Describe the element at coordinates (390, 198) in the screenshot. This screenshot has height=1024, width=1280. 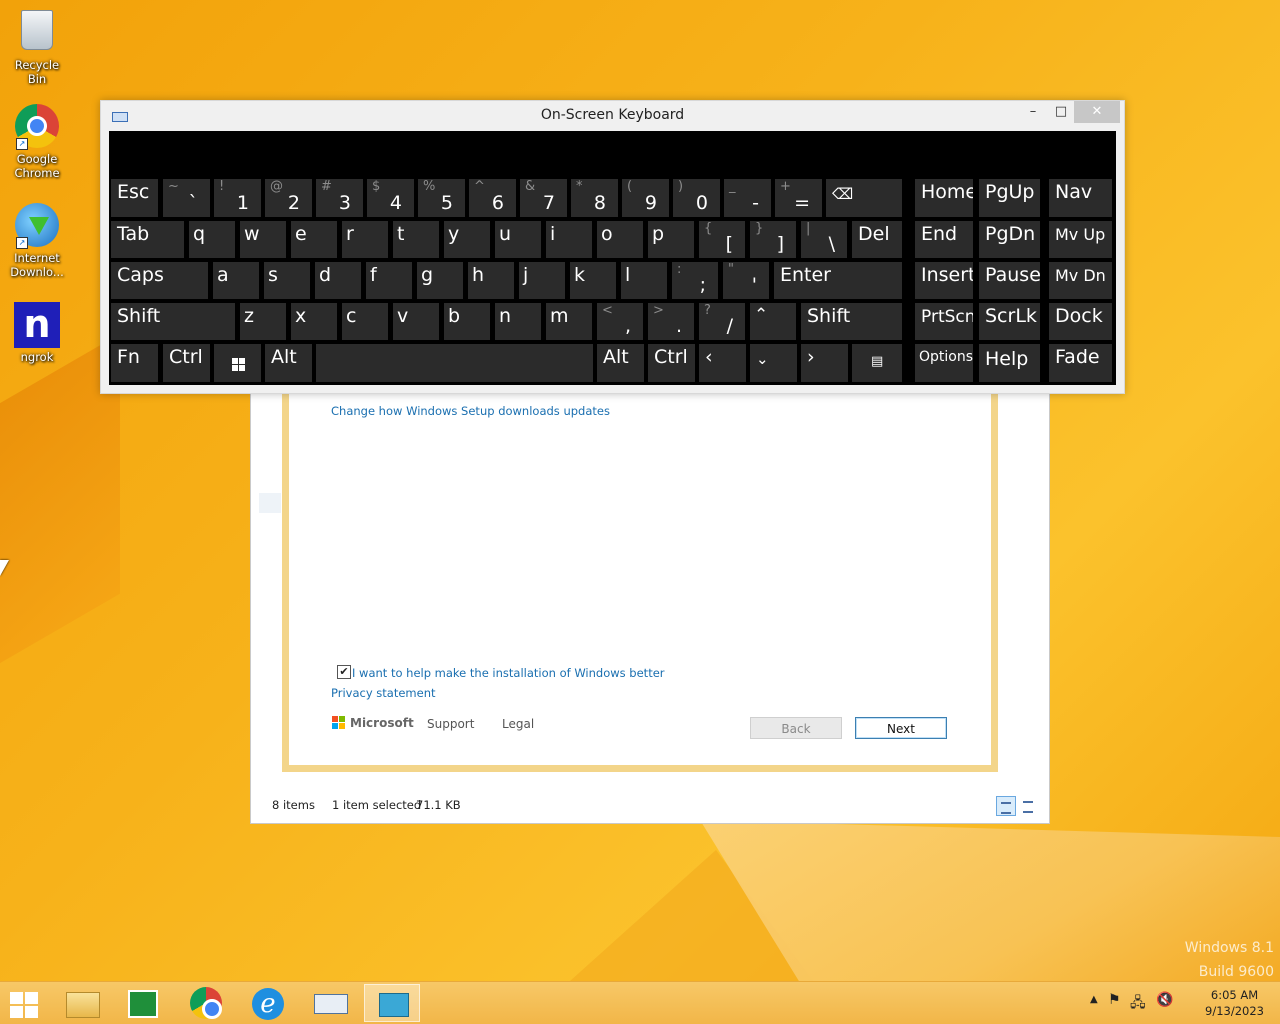
I see `key-4: $4` at that location.